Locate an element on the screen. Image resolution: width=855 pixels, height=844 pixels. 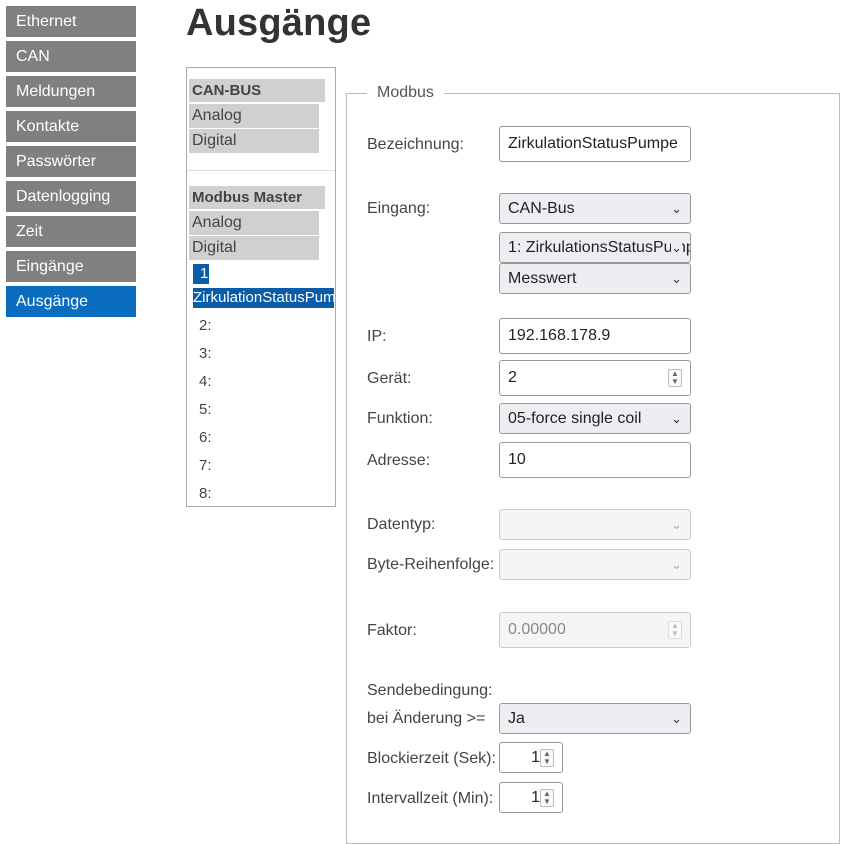
tree-modbus-analog: Analog is located at coordinates (254, 223).